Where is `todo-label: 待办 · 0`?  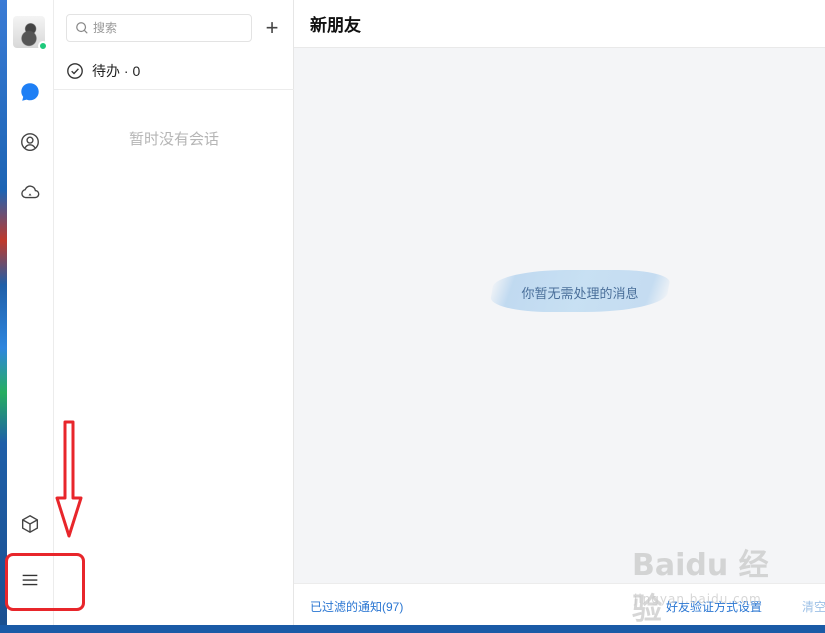
todo-label: 待办 · 0 is located at coordinates (116, 70).